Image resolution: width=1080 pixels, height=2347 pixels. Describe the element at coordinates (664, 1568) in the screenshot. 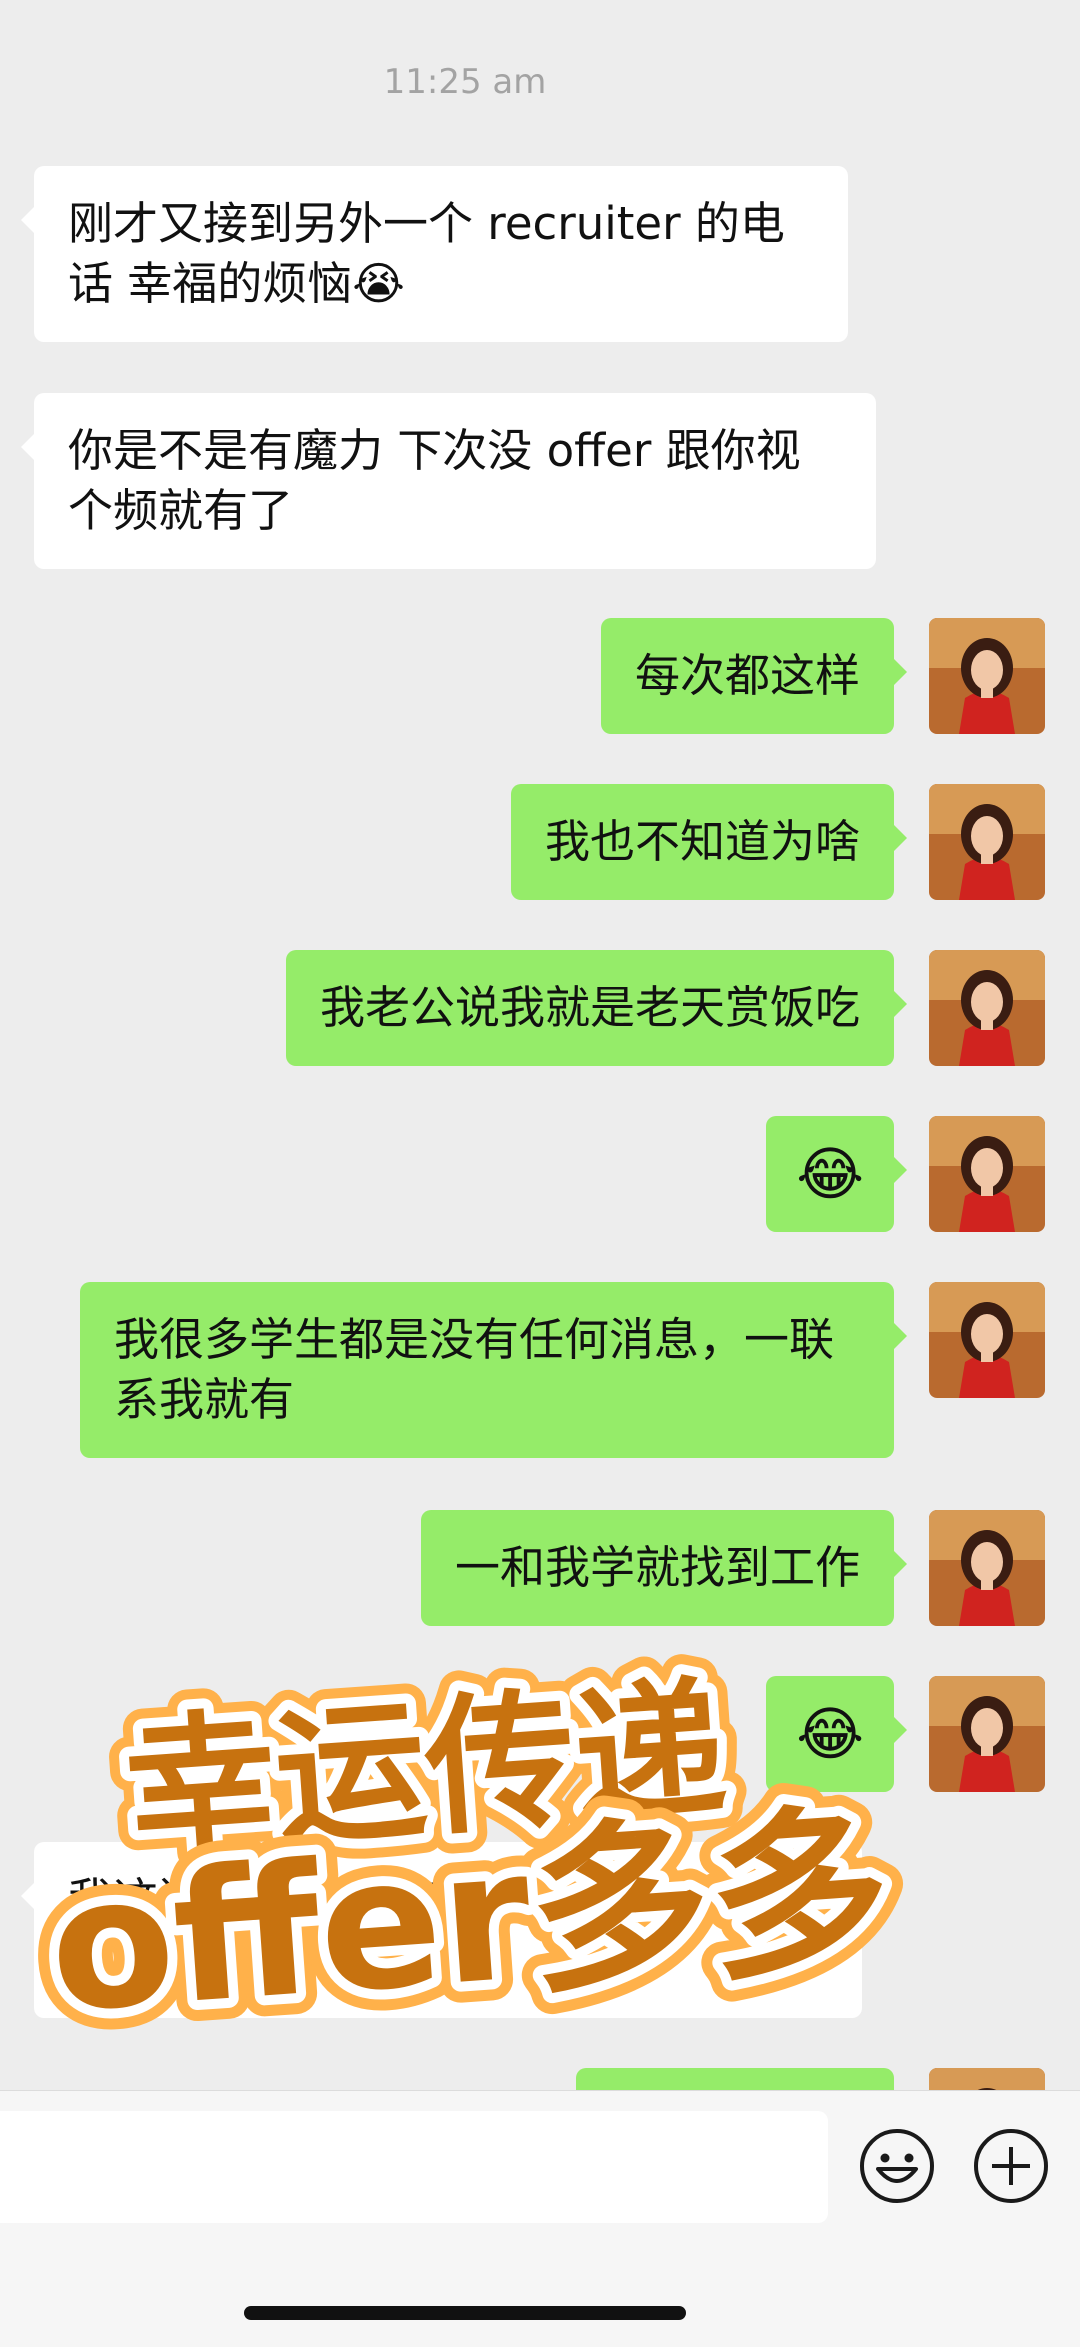

I see `message-bubble-sent: 一和我学就找到工作` at that location.